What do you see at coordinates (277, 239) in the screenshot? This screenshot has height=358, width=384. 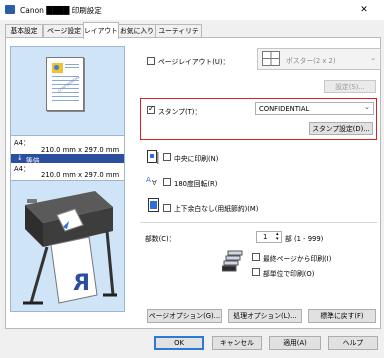 I see `spin-down-icon: ▾` at bounding box center [277, 239].